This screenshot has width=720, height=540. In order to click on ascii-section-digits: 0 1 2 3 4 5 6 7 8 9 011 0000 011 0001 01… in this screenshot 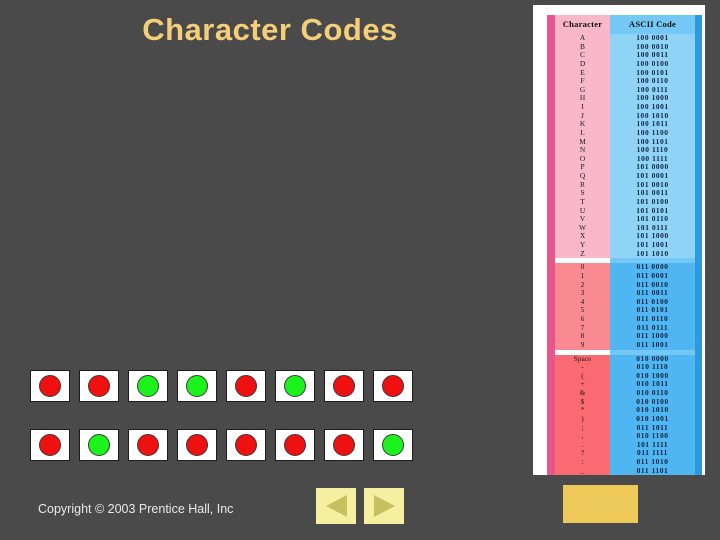, I will do `click(624, 306)`.